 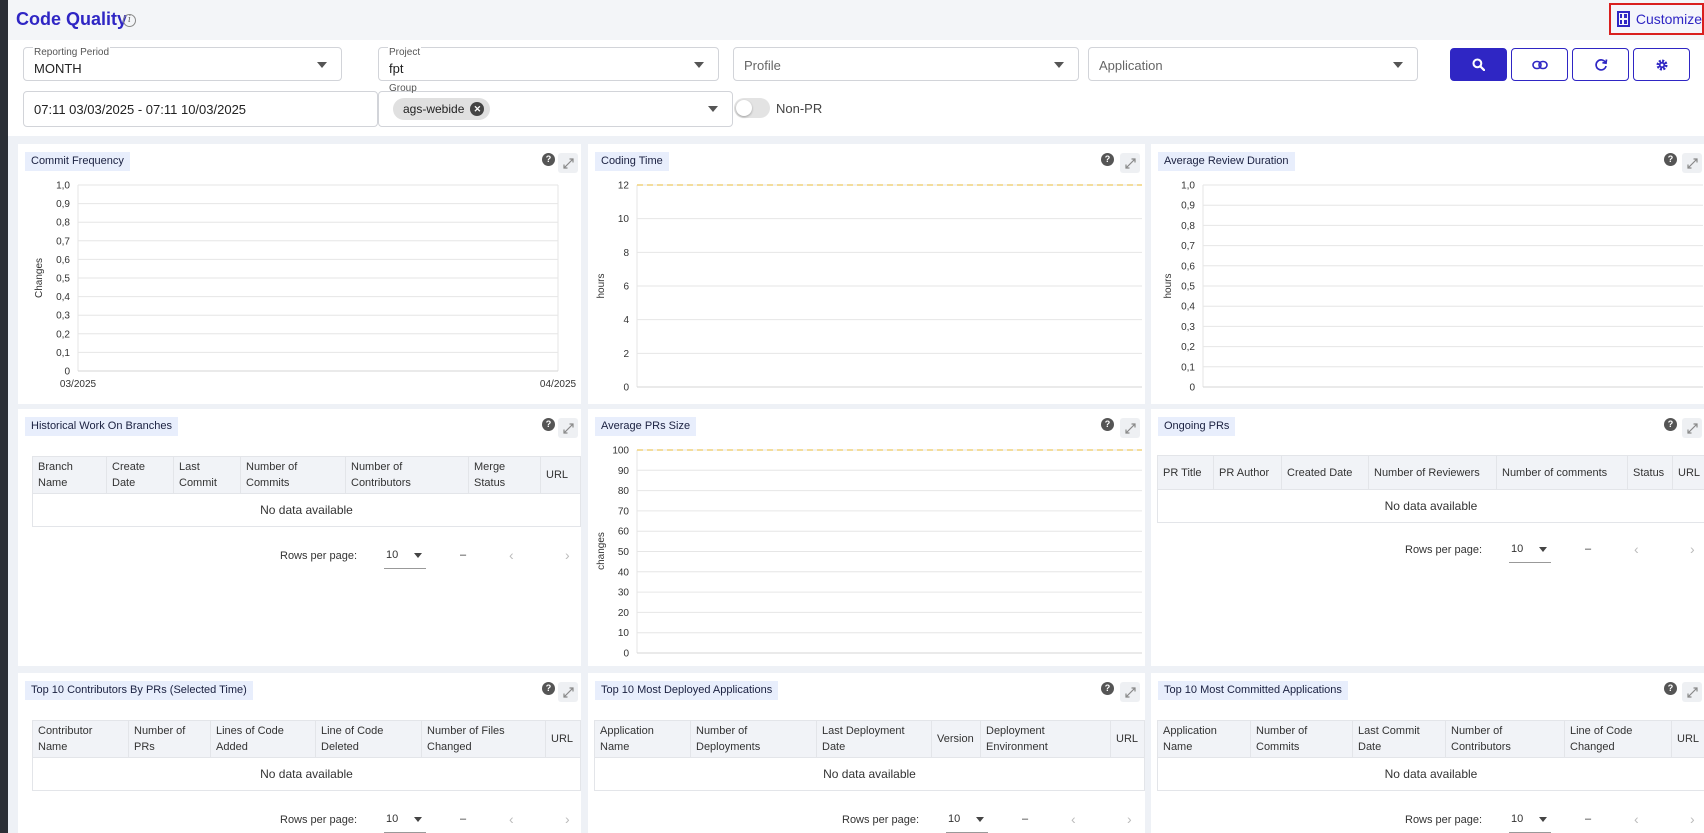 I want to click on table-row: No data available, so click(x=306, y=510).